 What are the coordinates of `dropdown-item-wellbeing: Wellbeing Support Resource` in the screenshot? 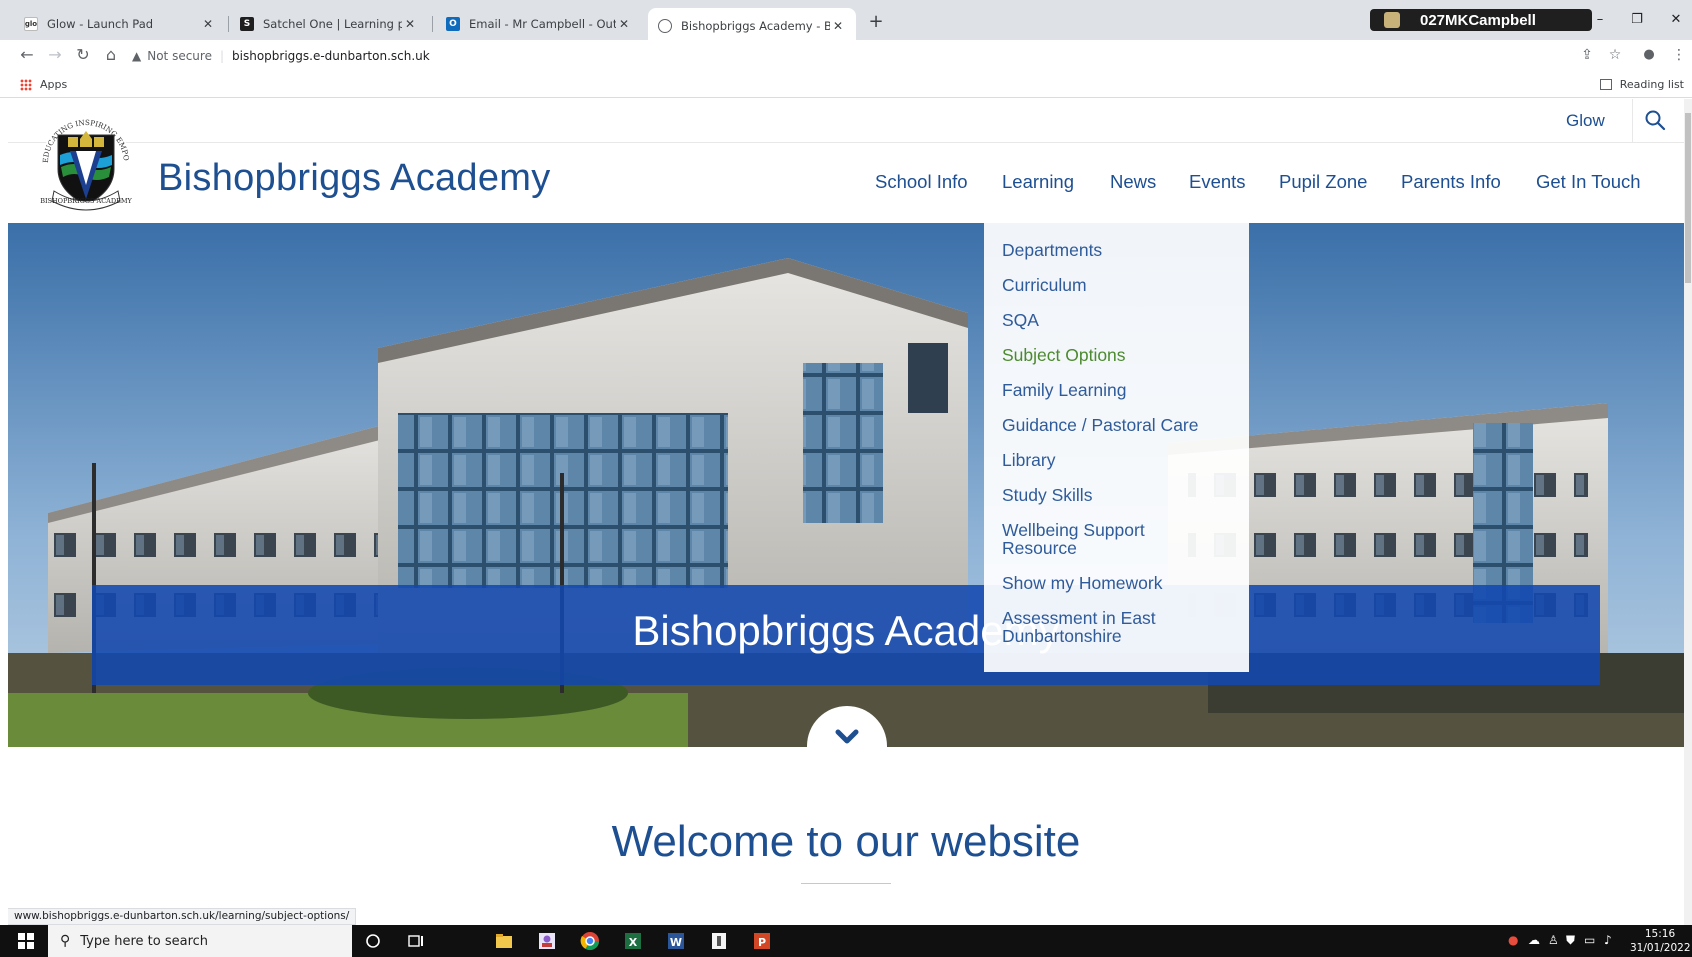 It's located at (1092, 539).